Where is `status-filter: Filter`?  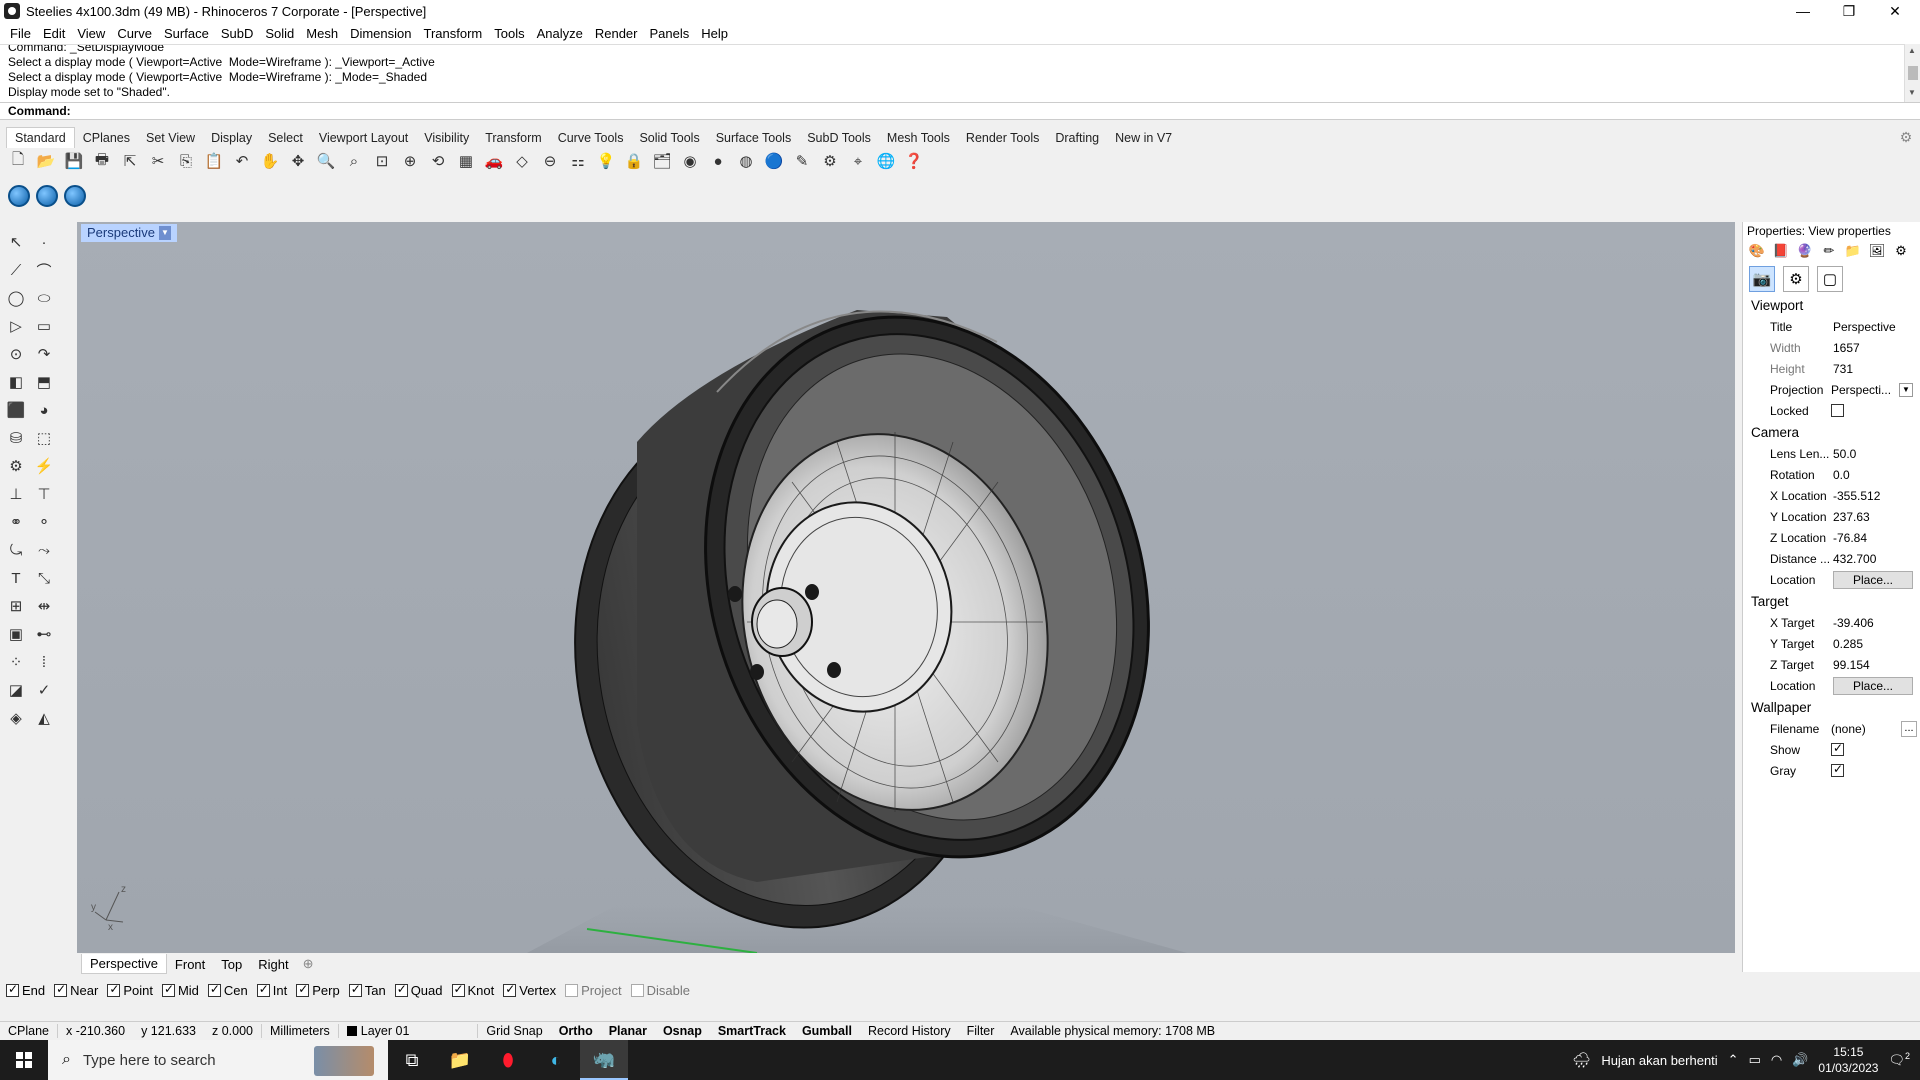 status-filter: Filter is located at coordinates (981, 1031).